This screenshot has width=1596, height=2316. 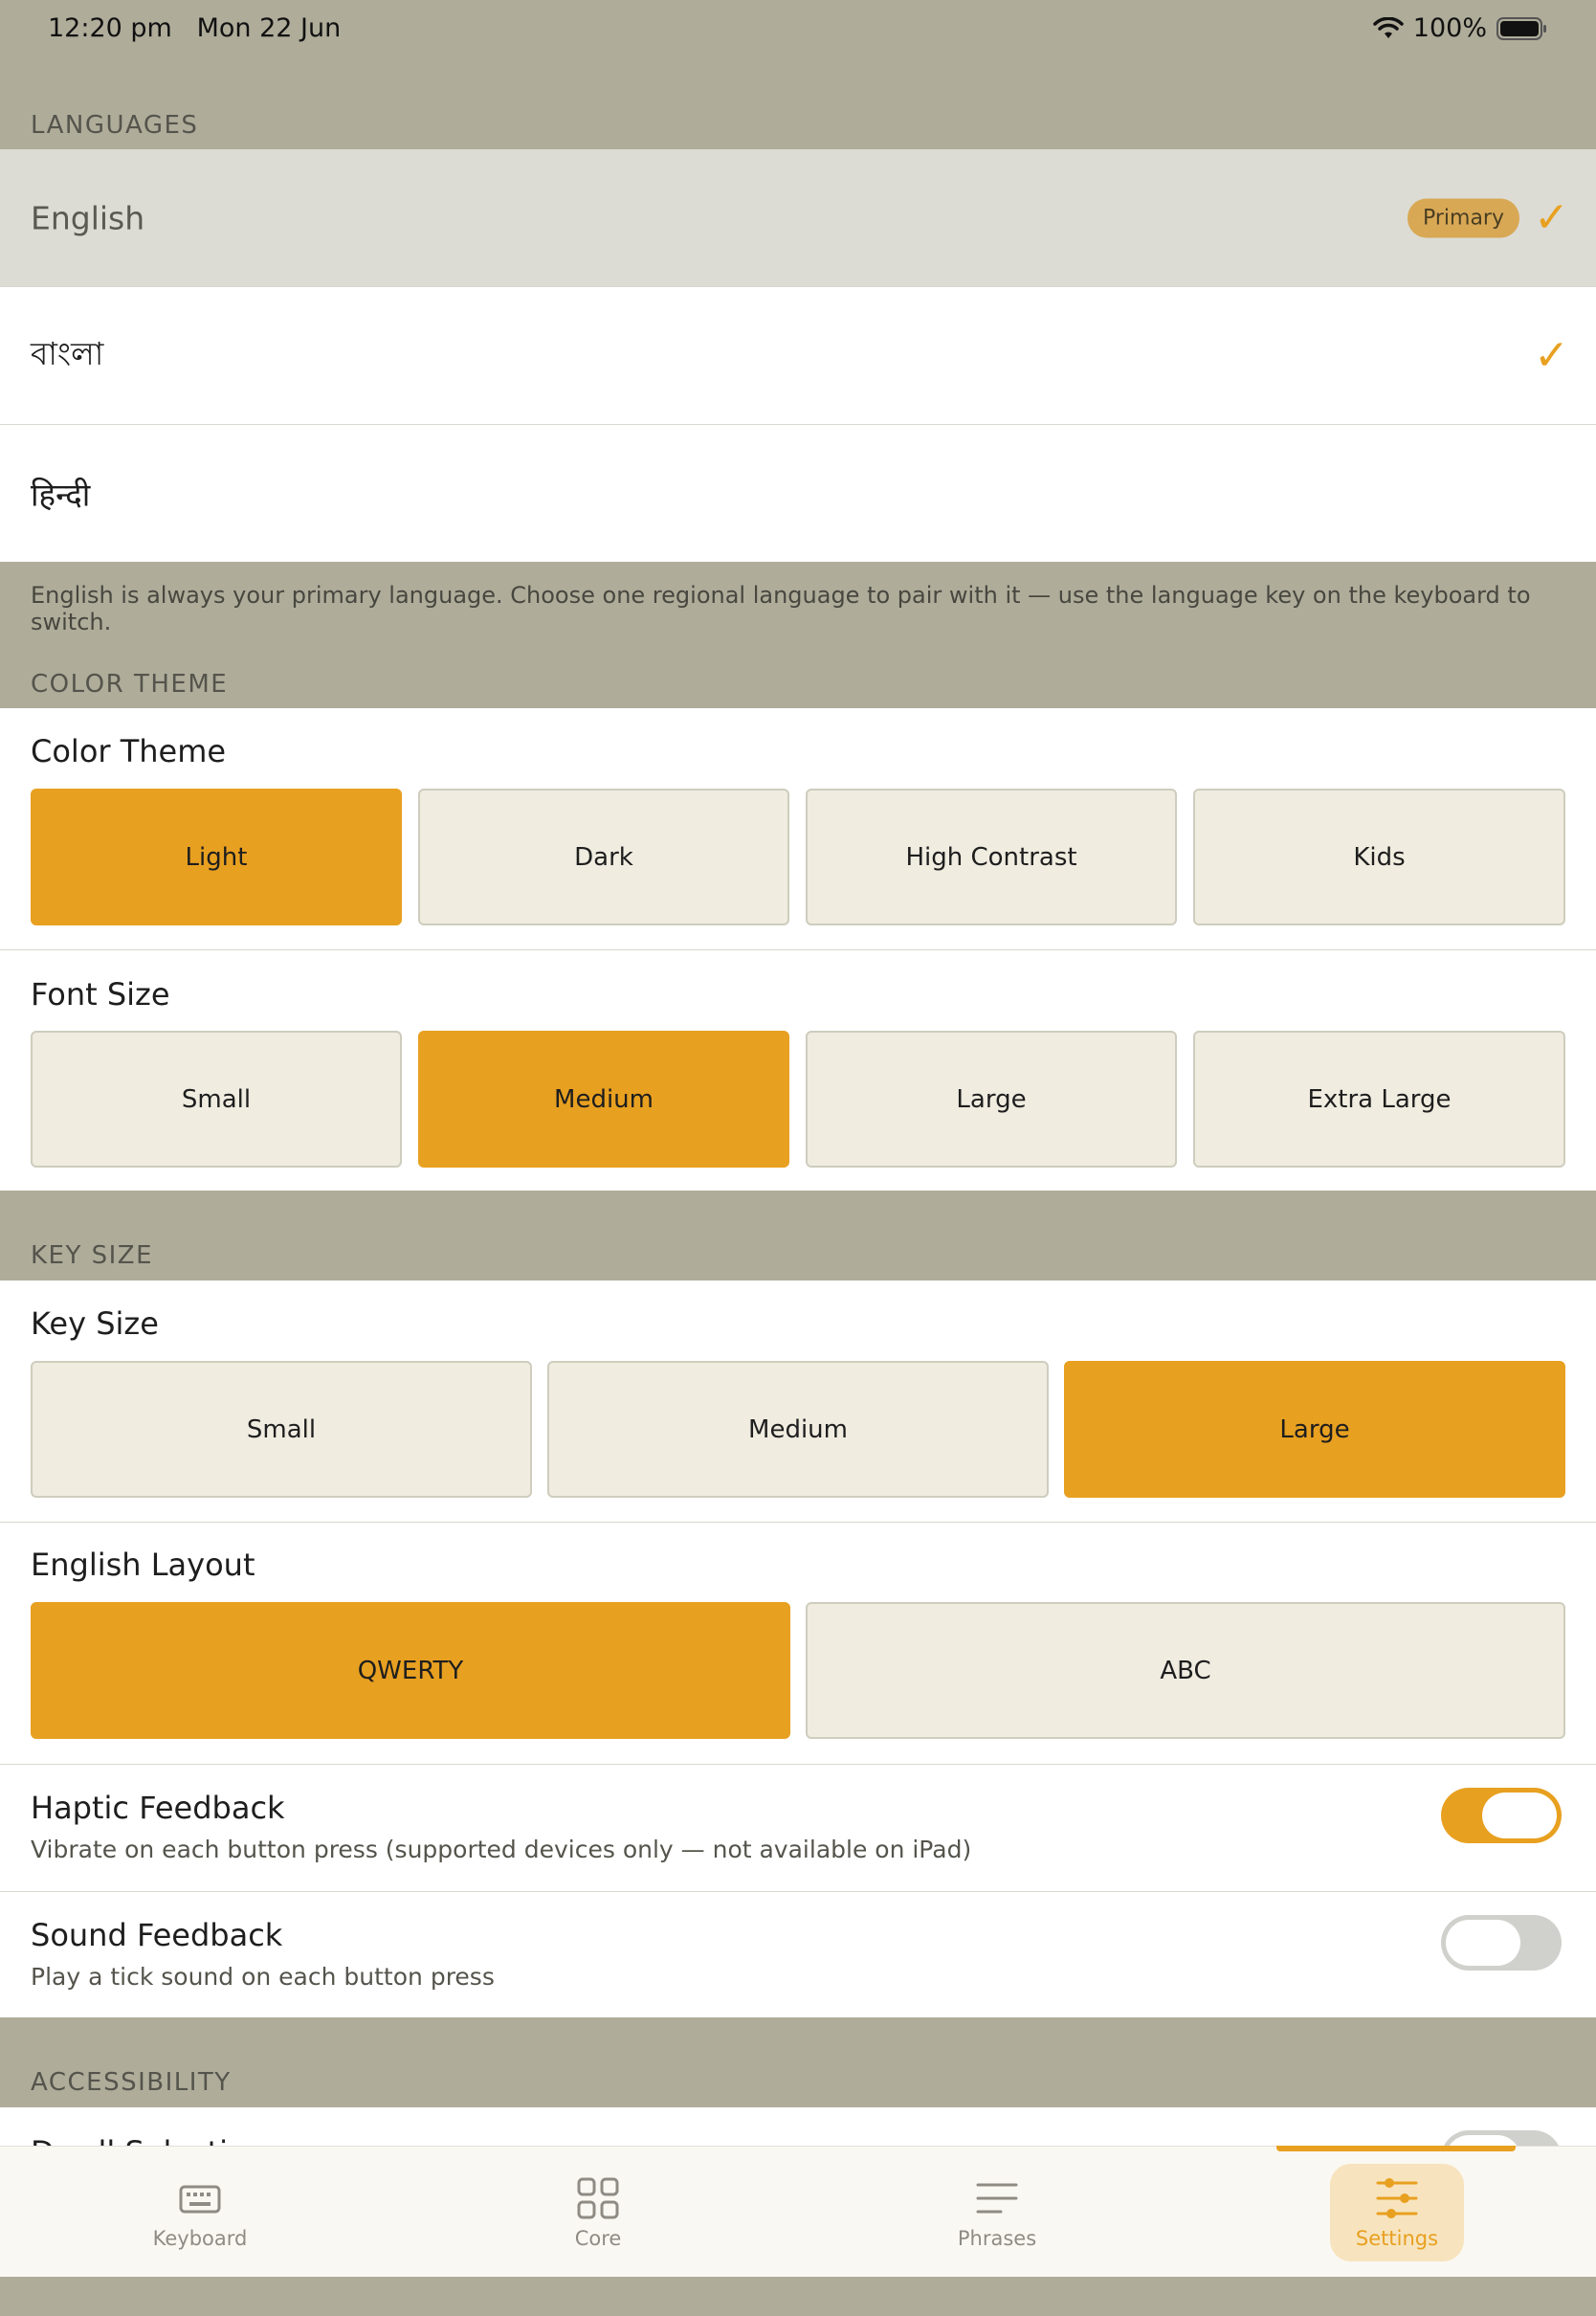 I want to click on tab-settings: Settings, so click(x=1397, y=2212).